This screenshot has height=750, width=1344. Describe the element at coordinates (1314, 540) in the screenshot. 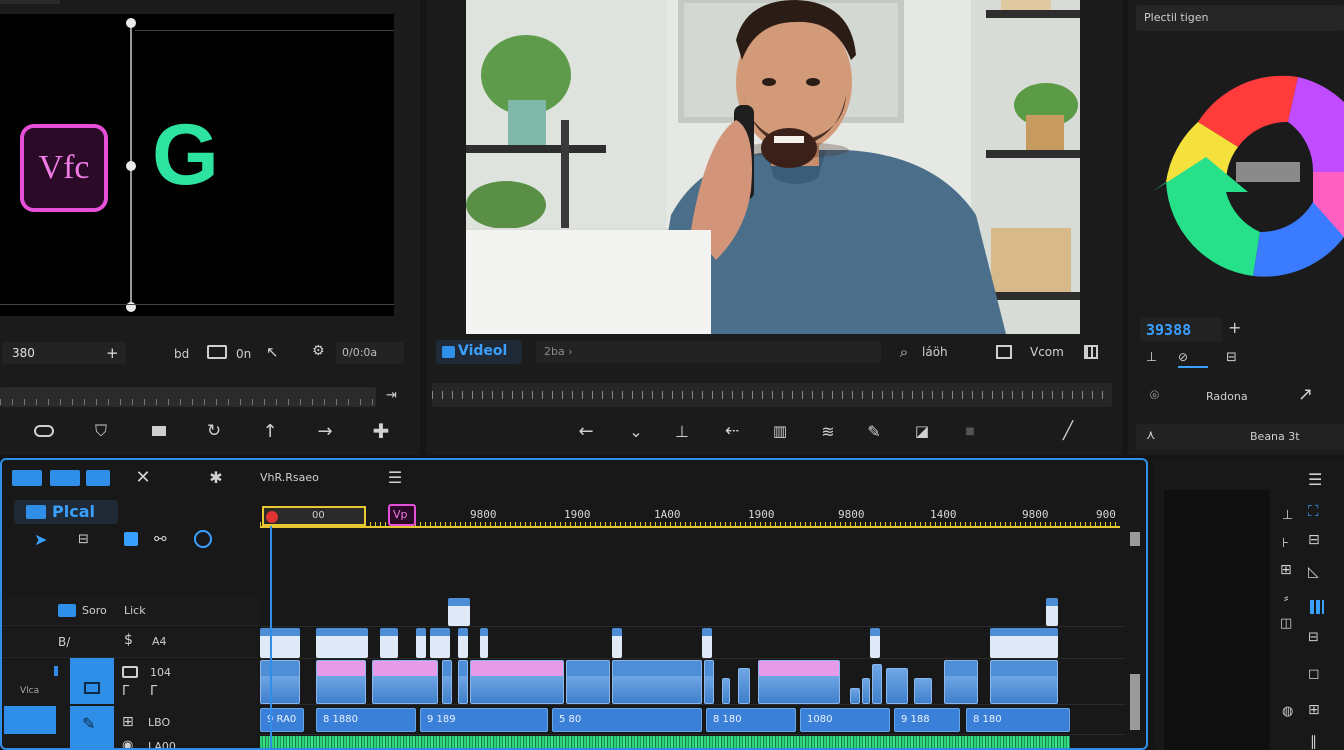

I see `tool-icon-4: ⊟` at that location.